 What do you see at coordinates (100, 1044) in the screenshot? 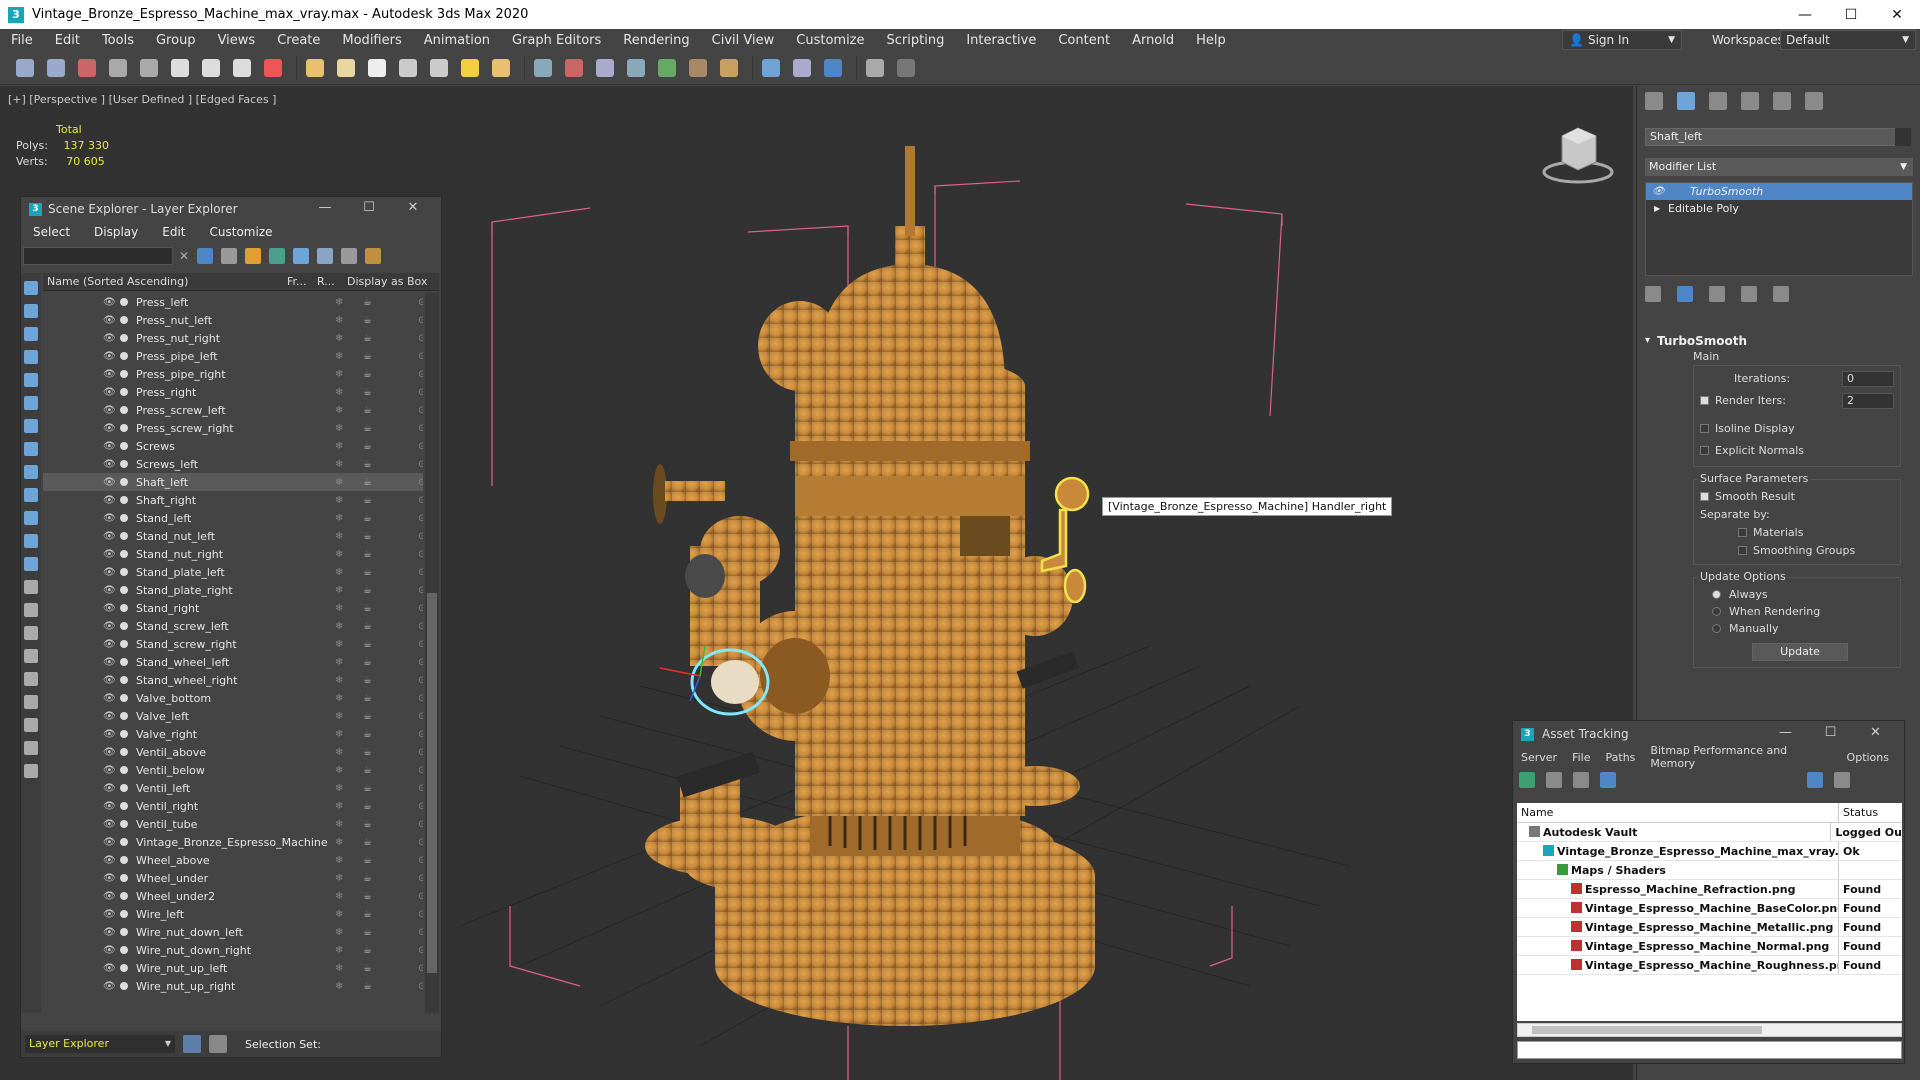
I see `explorer-type-select: Layer Explorer ▼` at bounding box center [100, 1044].